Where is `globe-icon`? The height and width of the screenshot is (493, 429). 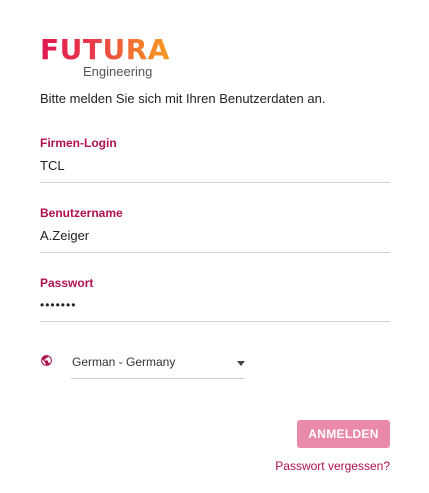
globe-icon is located at coordinates (46, 360).